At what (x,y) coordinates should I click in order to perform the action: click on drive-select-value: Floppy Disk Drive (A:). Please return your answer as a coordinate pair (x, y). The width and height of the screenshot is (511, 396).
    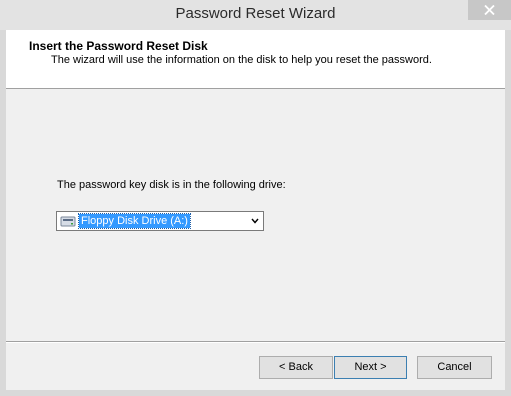
    Looking at the image, I should click on (134, 221).